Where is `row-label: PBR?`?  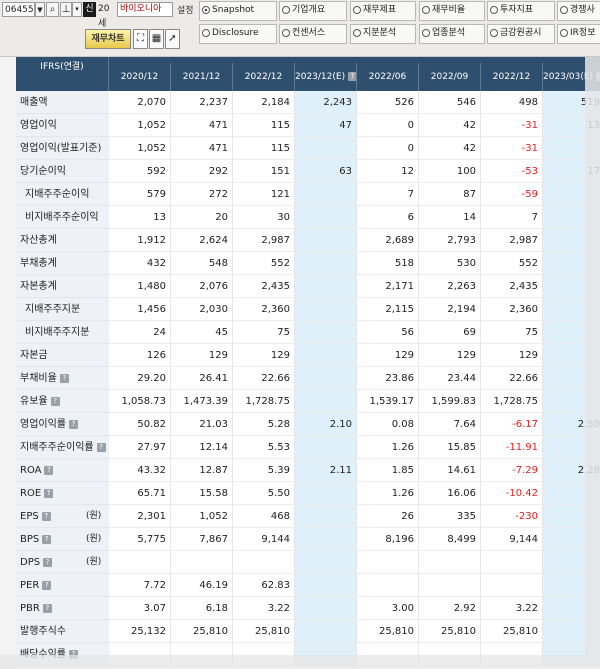
row-label: PBR? is located at coordinates (62, 608).